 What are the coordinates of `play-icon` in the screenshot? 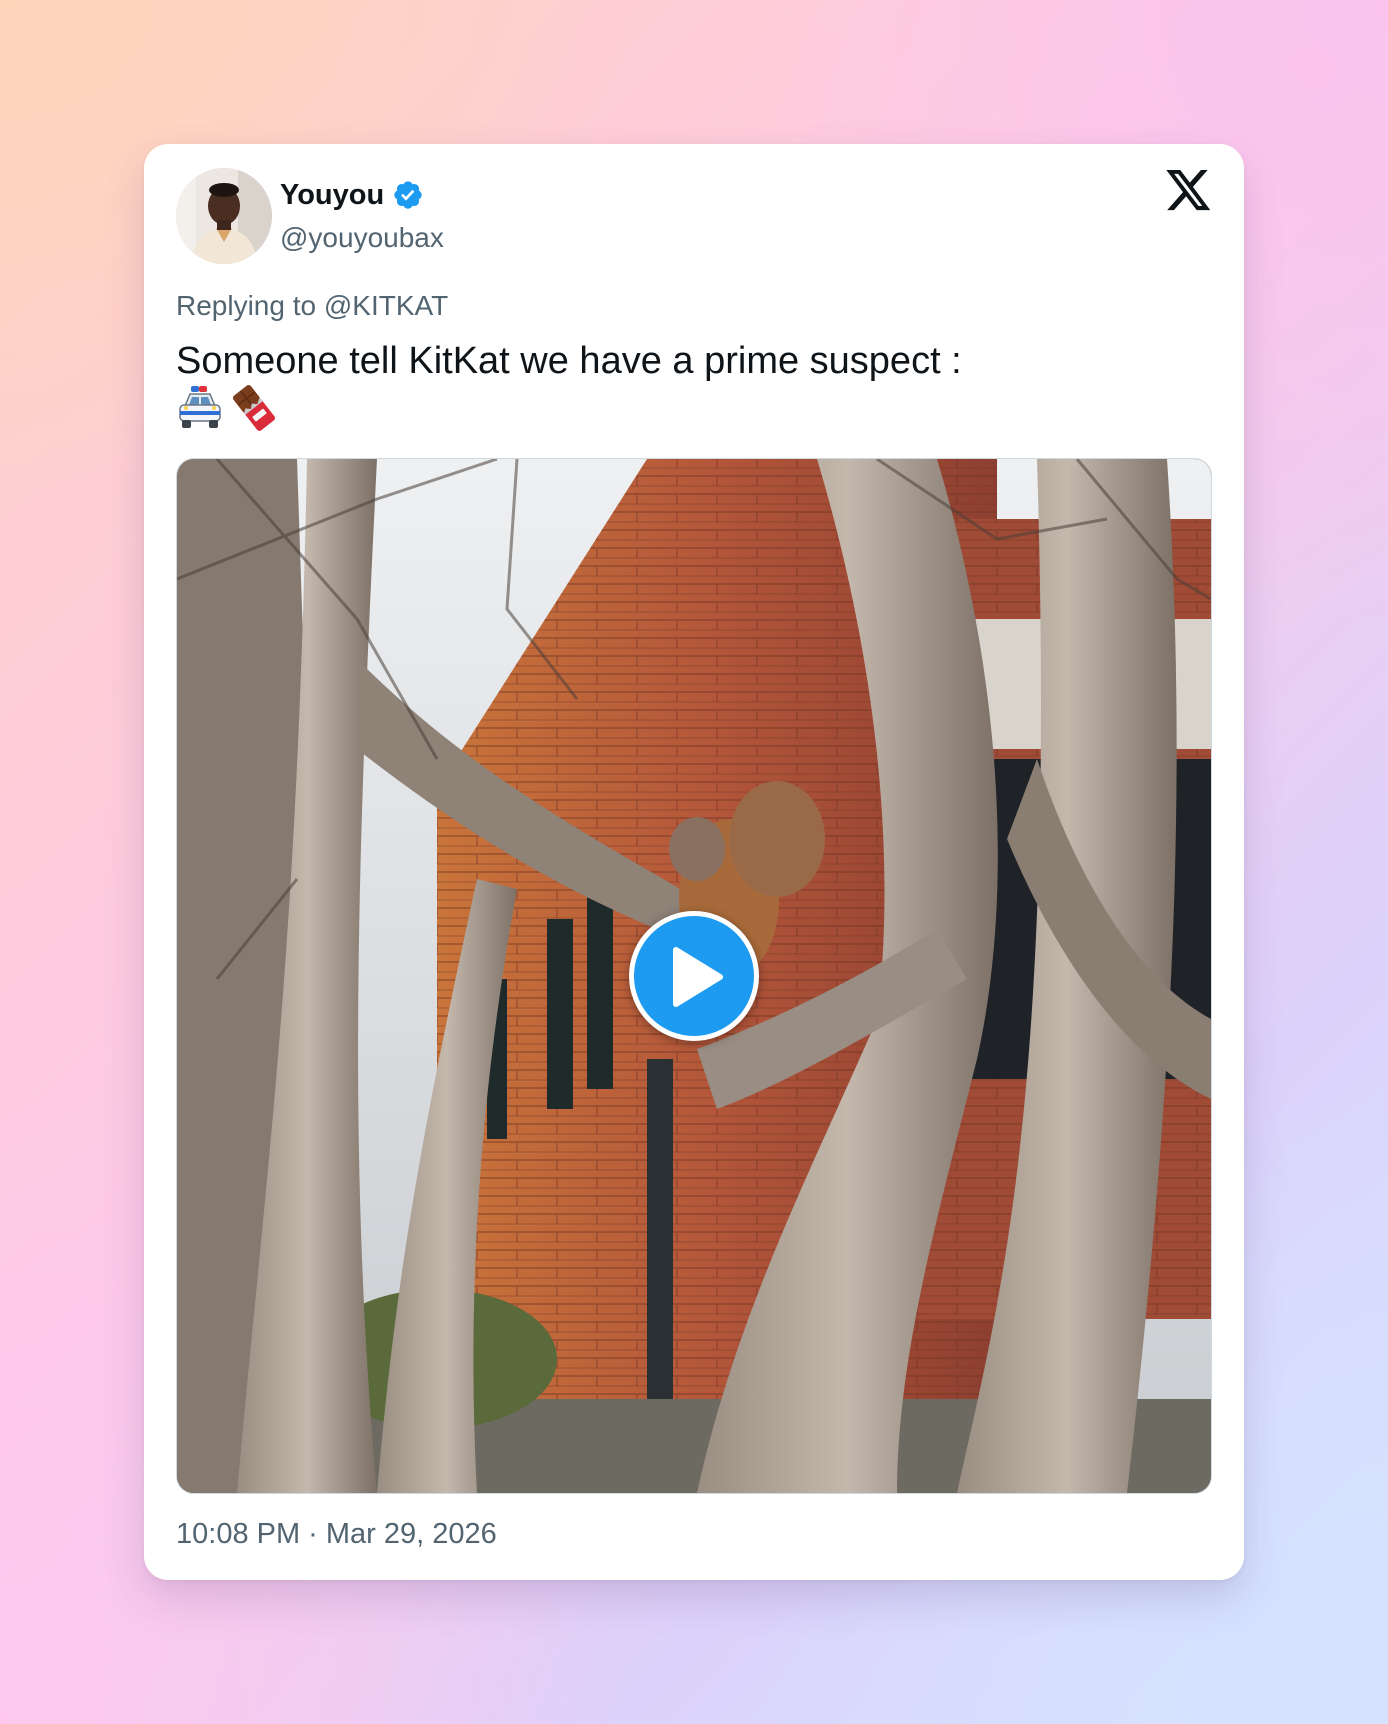 It's located at (698, 977).